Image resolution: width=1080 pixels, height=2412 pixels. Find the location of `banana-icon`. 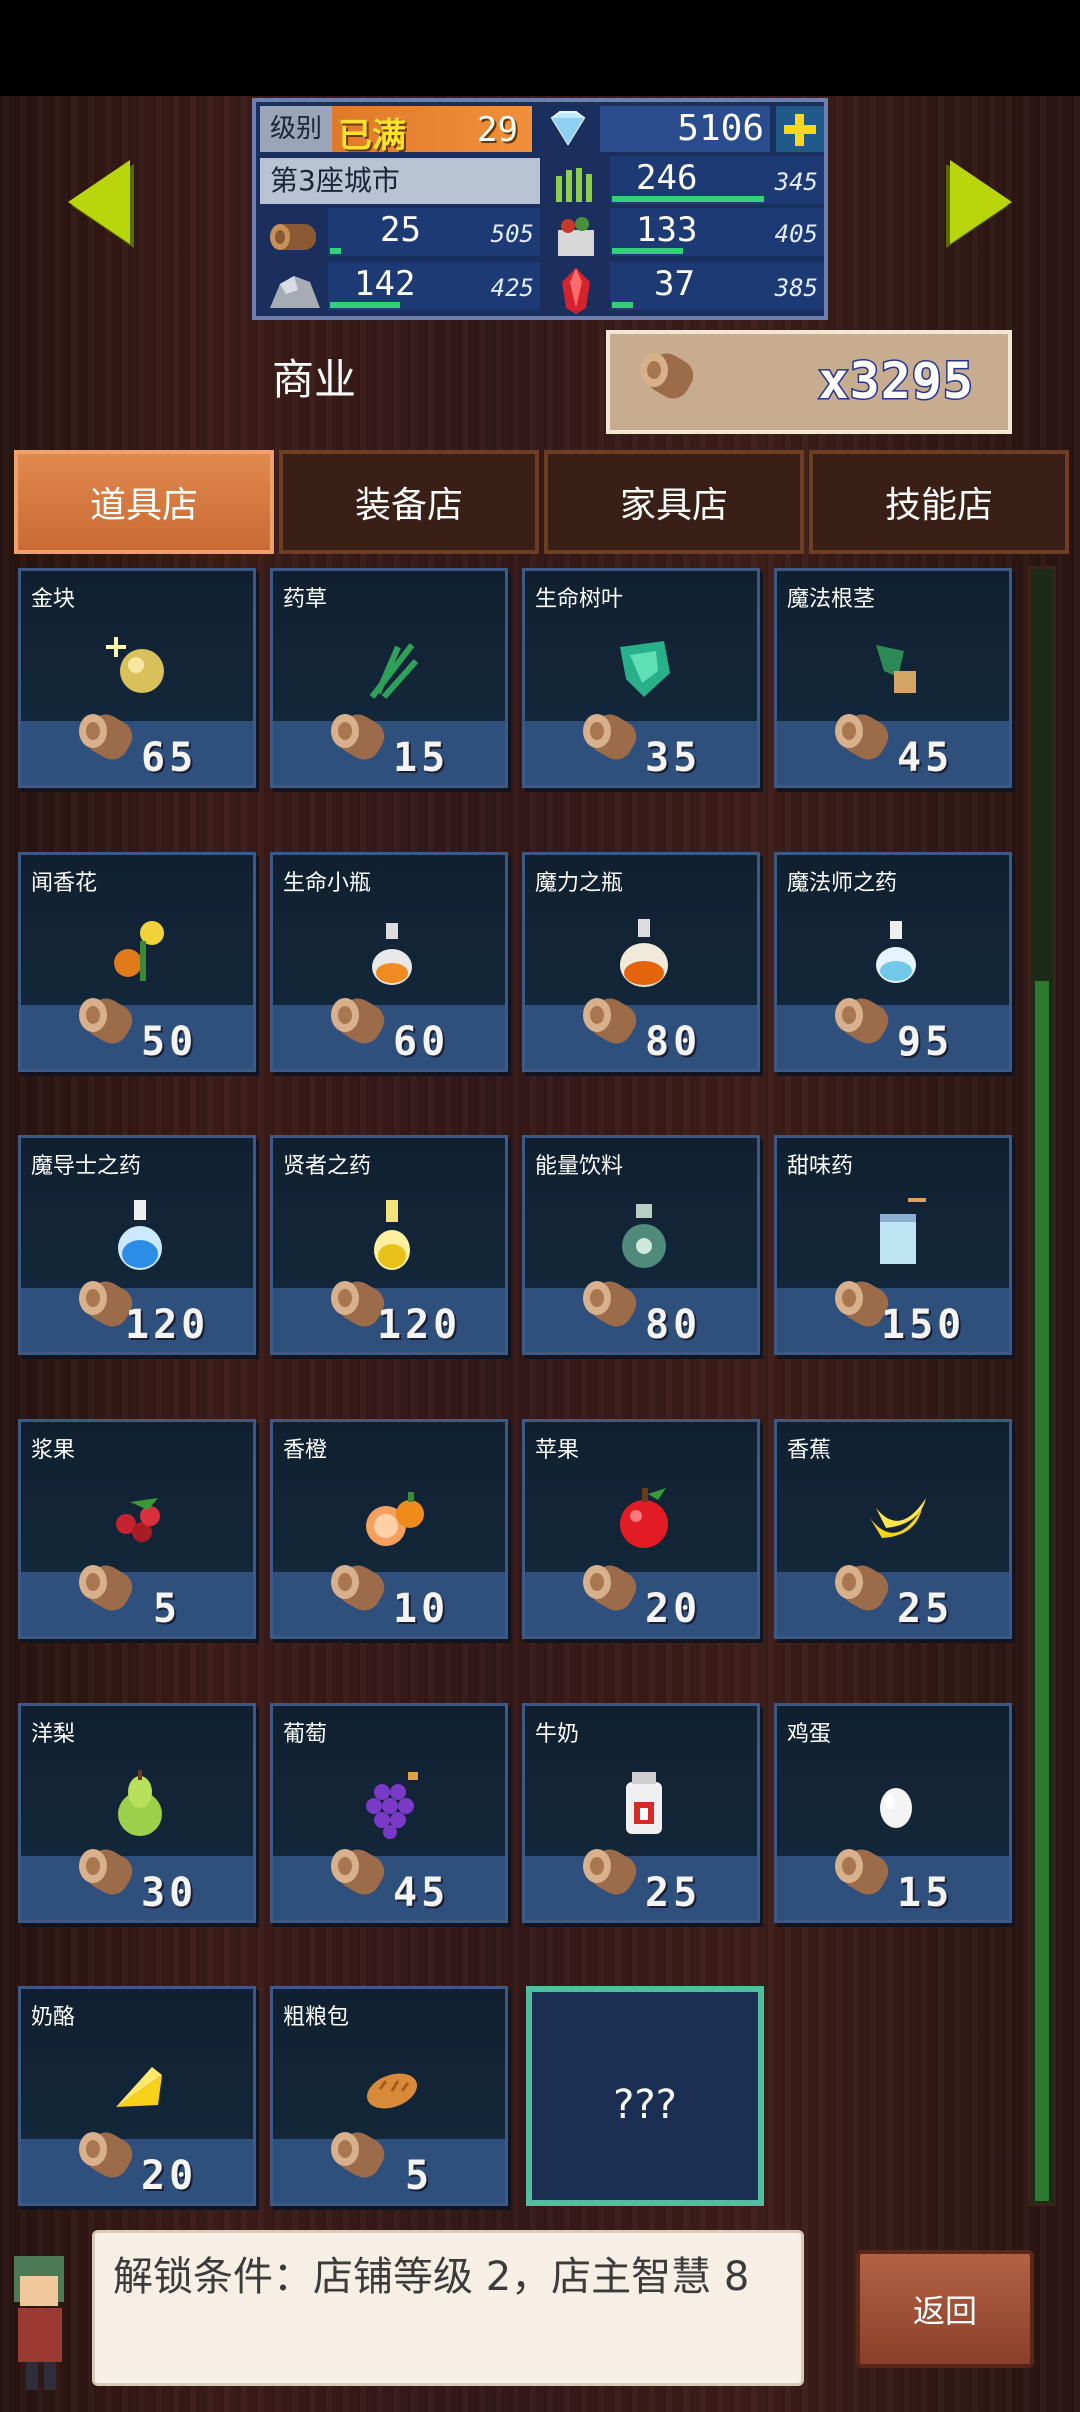

banana-icon is located at coordinates (896, 1518).